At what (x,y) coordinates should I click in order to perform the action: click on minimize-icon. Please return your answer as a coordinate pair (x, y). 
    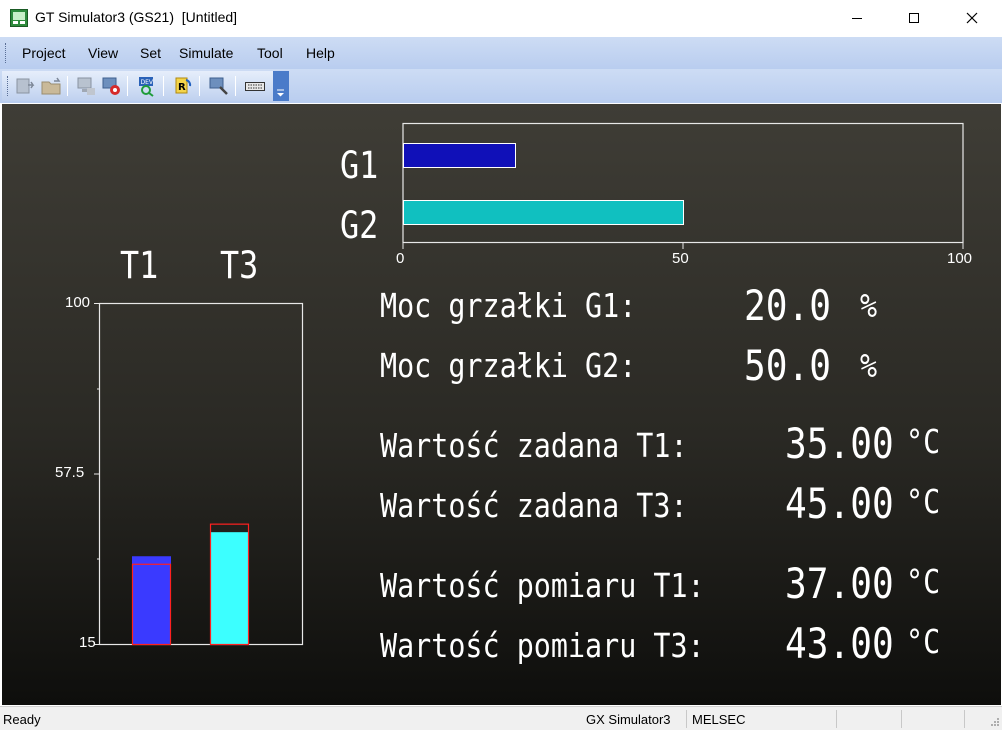
    Looking at the image, I should click on (857, 18).